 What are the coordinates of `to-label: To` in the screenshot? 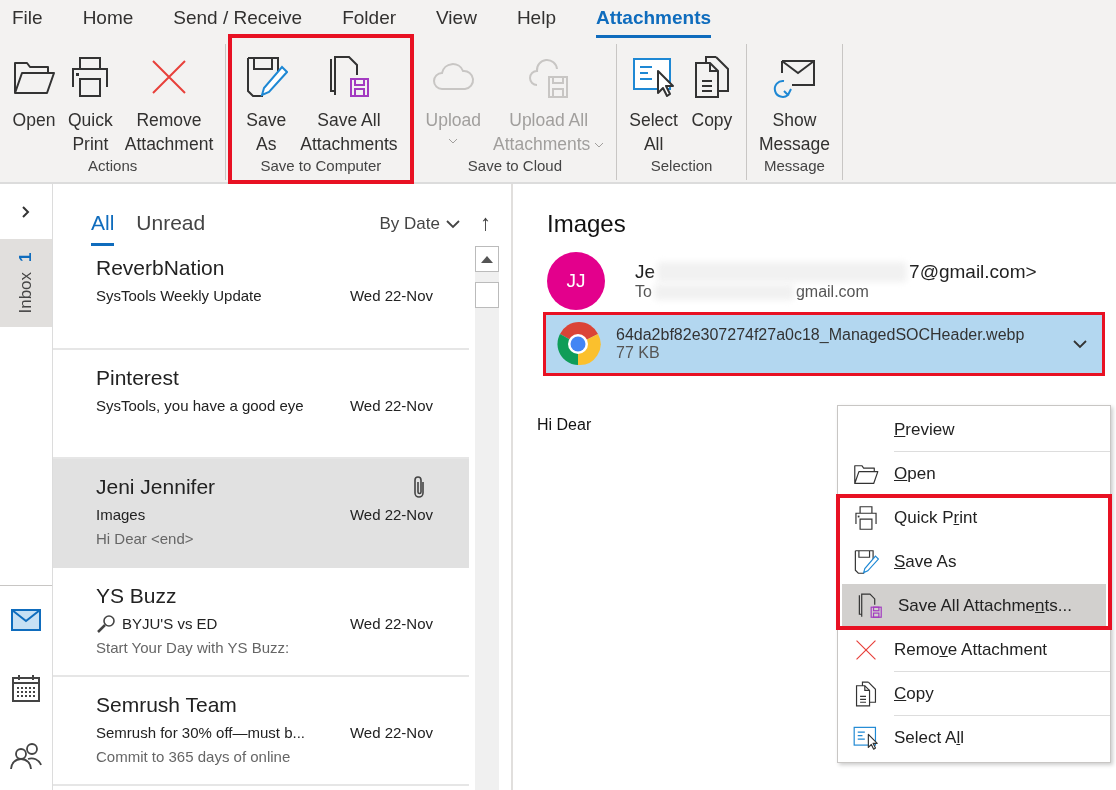 It's located at (643, 292).